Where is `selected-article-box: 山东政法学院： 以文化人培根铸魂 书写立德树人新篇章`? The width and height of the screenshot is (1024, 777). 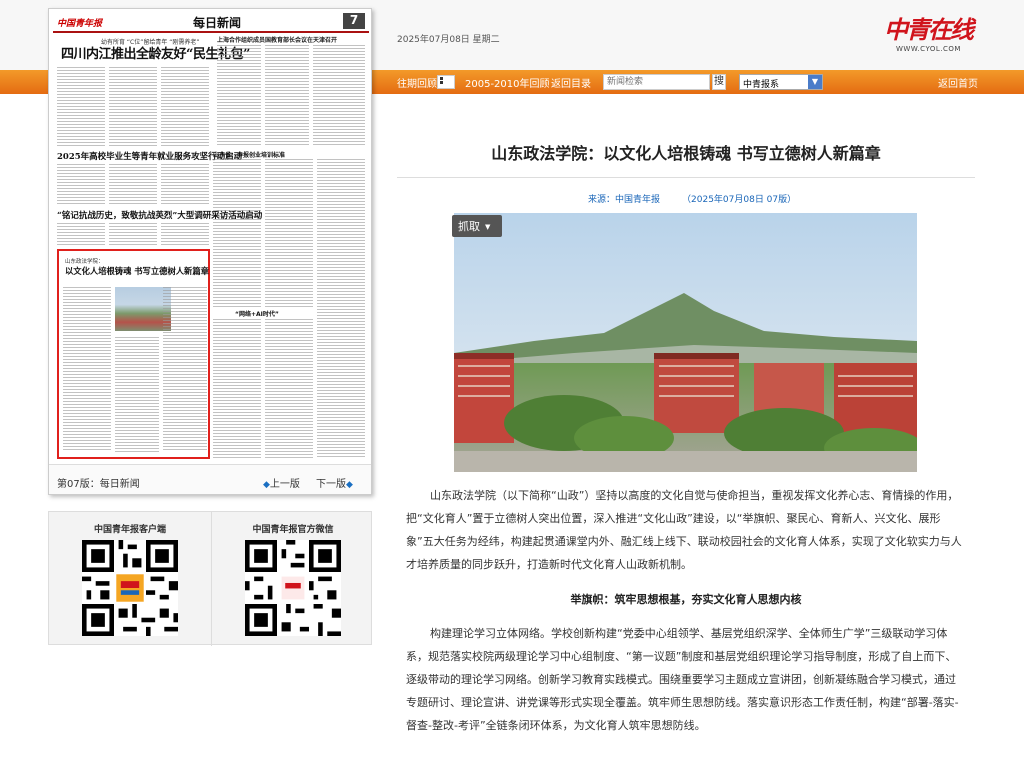 selected-article-box: 山东政法学院： 以文化人培根铸魂 书写立德树人新篇章 is located at coordinates (133, 354).